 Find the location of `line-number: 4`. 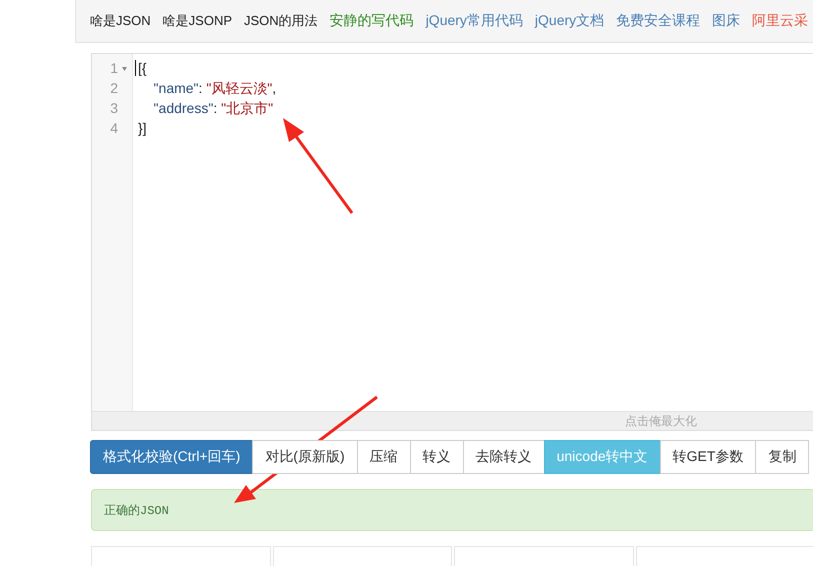

line-number: 4 is located at coordinates (114, 128).